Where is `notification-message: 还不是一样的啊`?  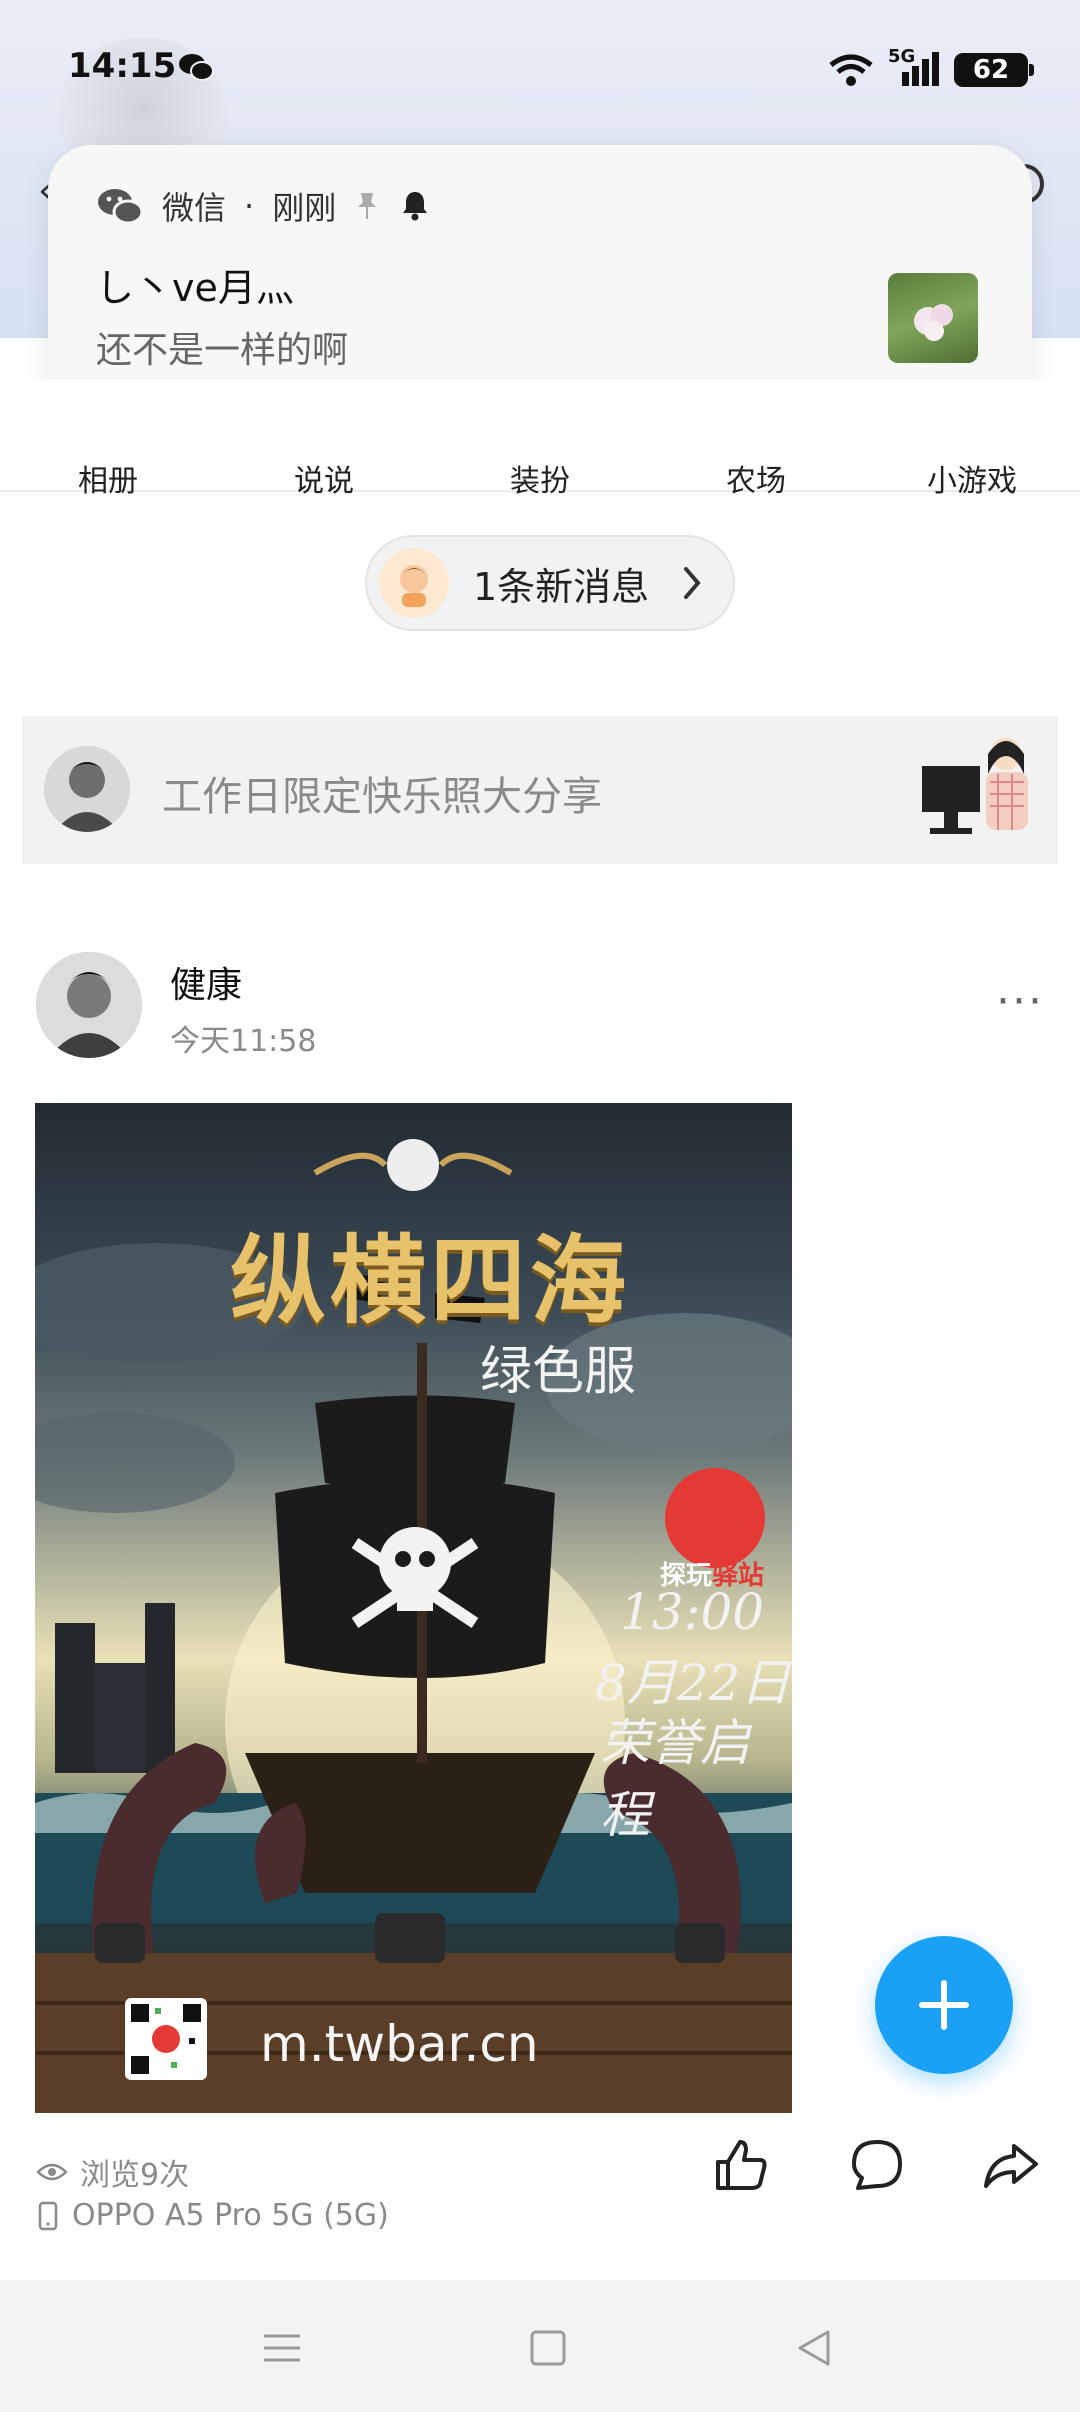 notification-message: 还不是一样的啊 is located at coordinates (222, 350).